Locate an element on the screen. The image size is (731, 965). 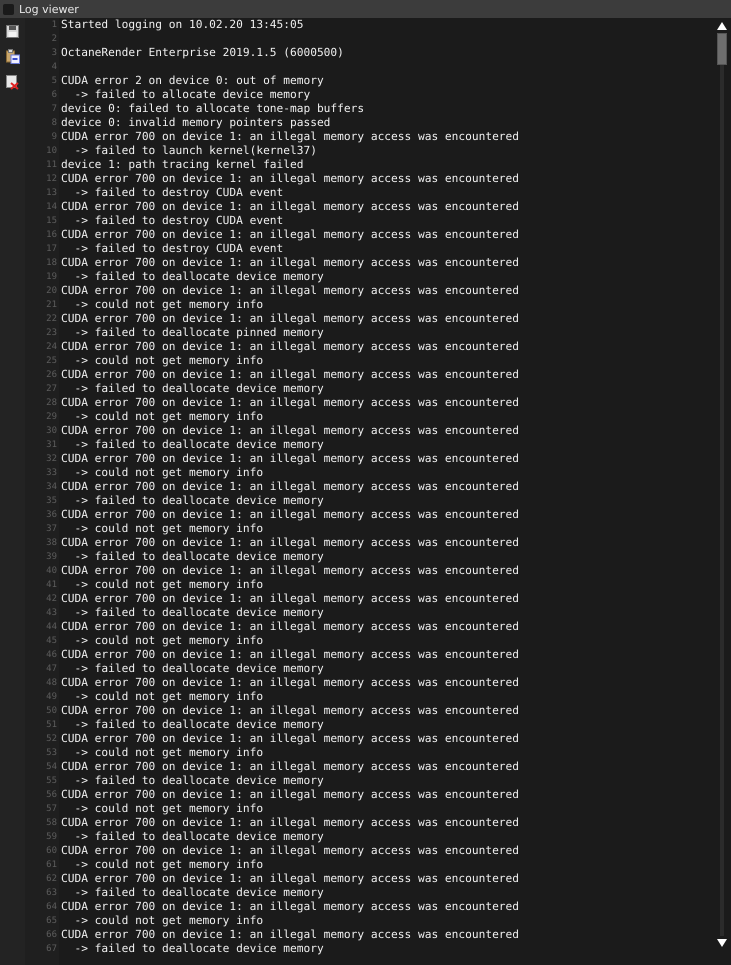
line-number: 34 is located at coordinates (51, 487).